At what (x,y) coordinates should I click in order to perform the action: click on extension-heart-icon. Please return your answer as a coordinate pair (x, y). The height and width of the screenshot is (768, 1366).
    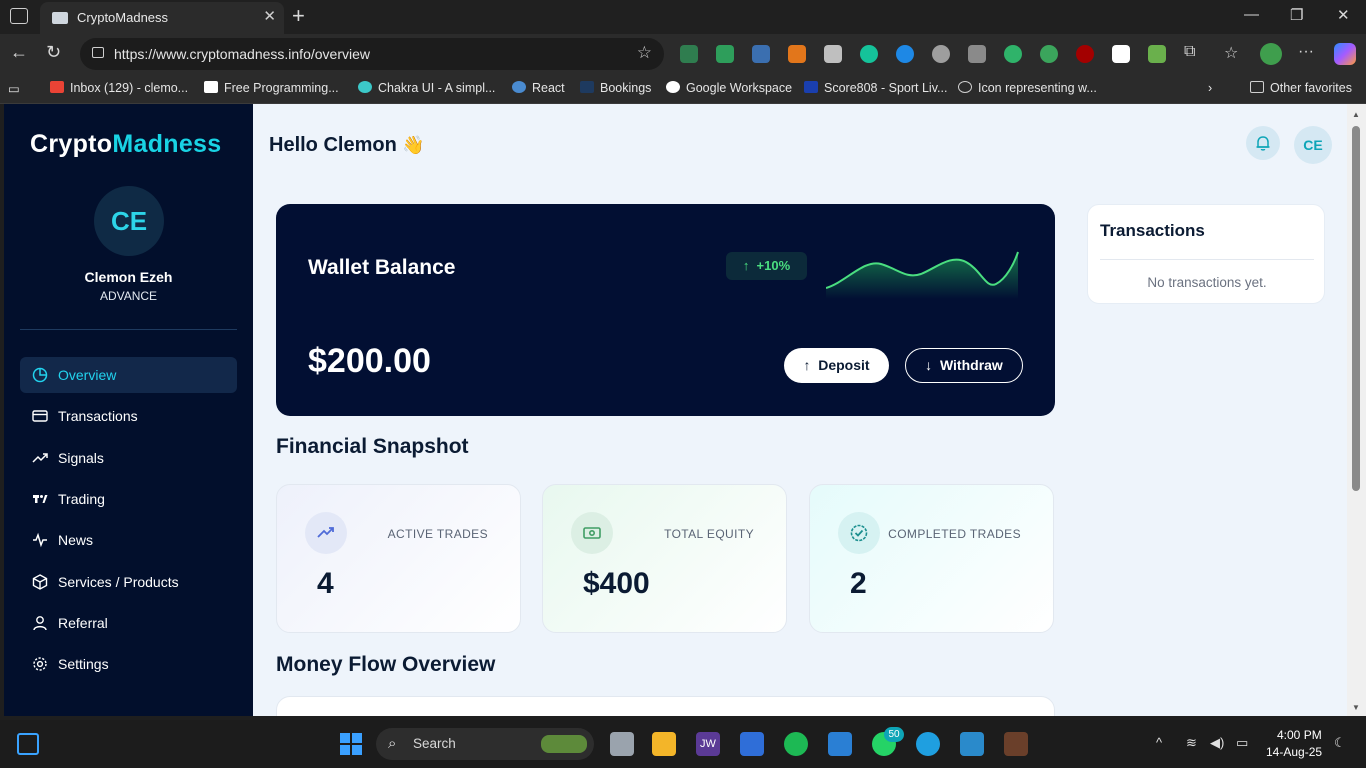
    Looking at the image, I should click on (1121, 54).